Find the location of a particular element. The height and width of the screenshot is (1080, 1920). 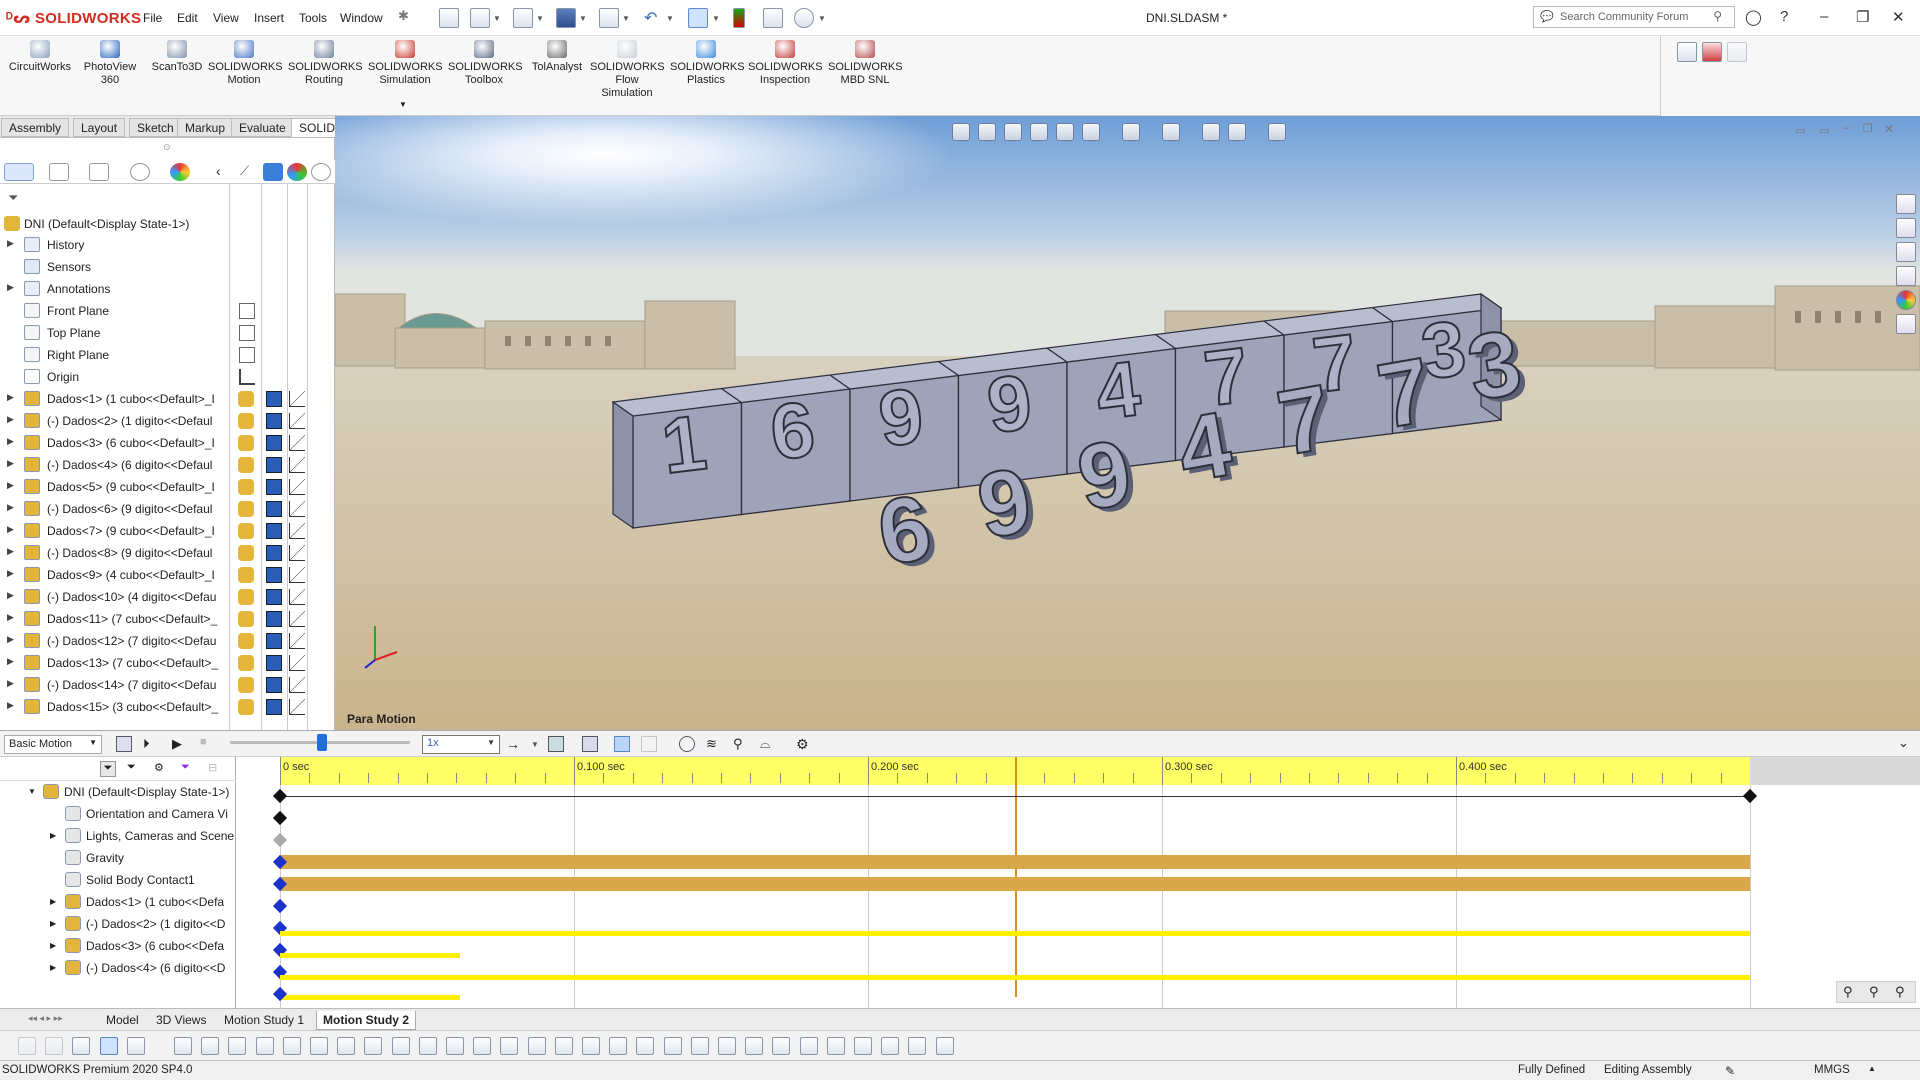

mbd-button: SOLIDWORKS MBD SNL is located at coordinates (865, 63).